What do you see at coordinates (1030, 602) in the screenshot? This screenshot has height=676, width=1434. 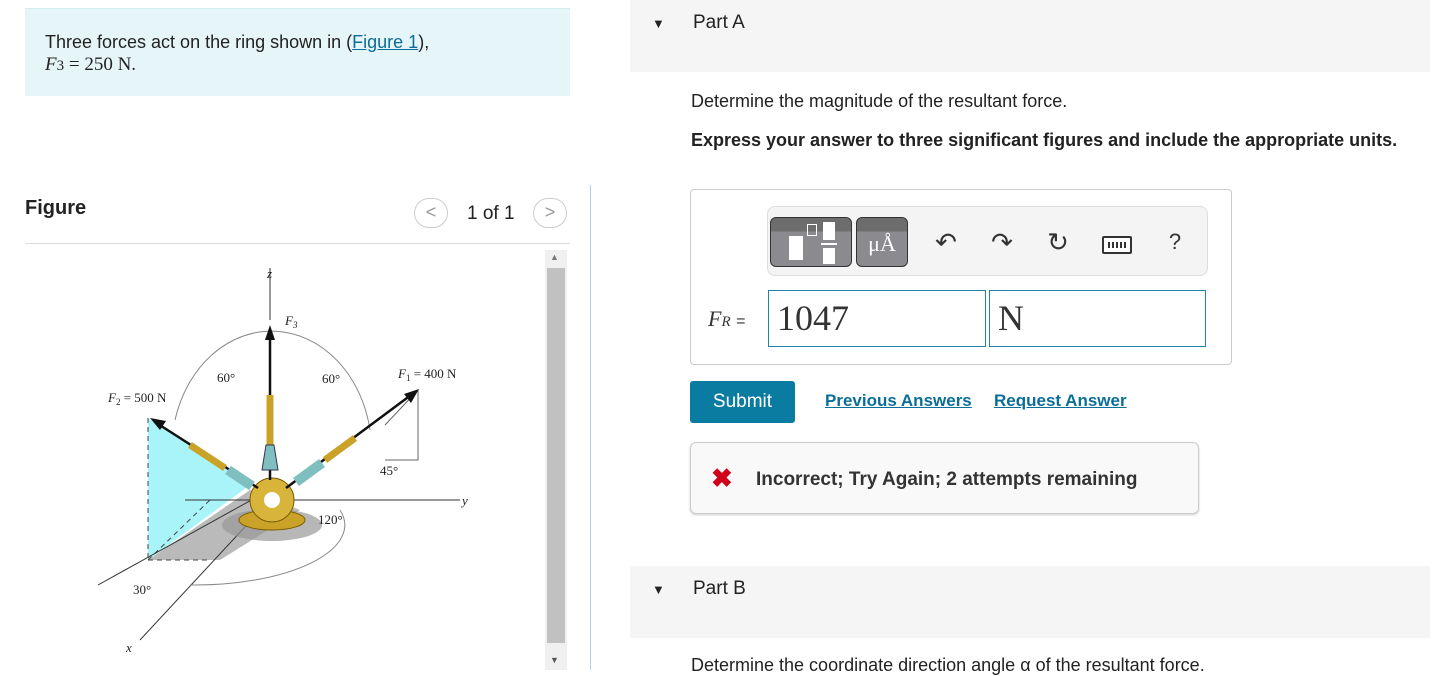 I see `part-b-header: ▼ Part B` at bounding box center [1030, 602].